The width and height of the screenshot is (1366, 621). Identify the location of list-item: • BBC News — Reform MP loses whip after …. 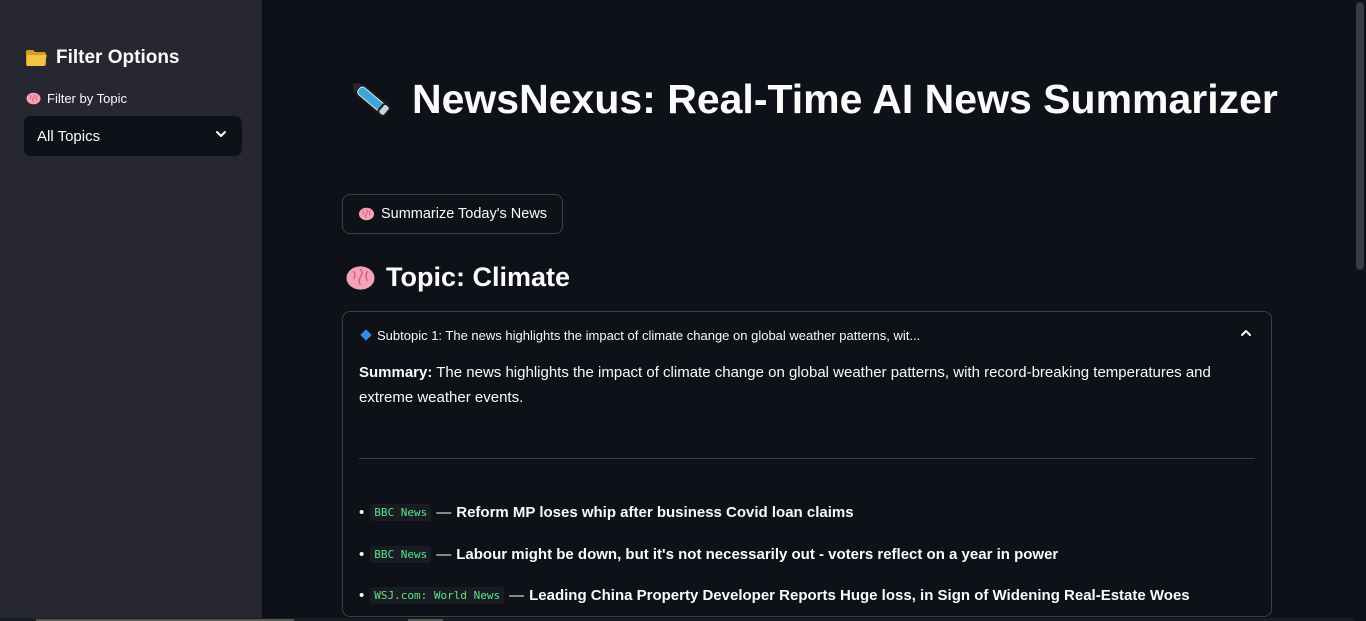
(804, 513).